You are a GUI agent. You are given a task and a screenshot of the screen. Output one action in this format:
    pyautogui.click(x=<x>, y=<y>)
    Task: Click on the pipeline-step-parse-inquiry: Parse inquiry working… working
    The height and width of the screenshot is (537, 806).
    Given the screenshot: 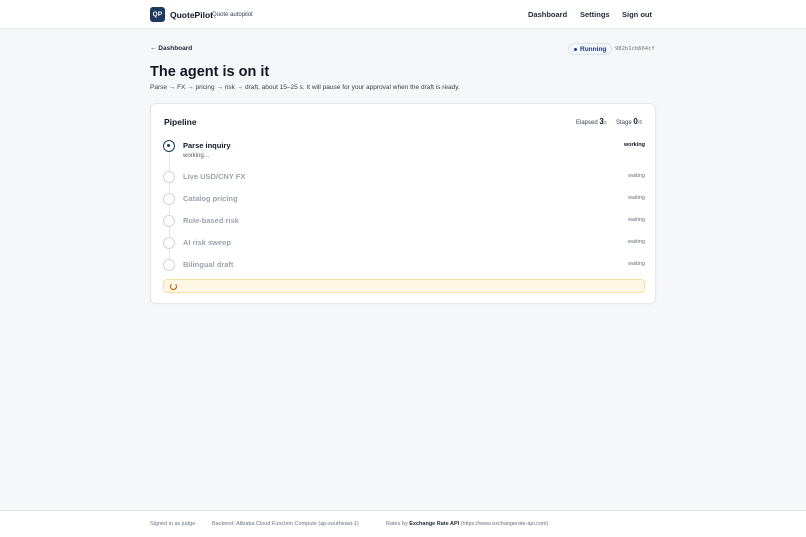 What is the action you would take?
    pyautogui.click(x=404, y=148)
    